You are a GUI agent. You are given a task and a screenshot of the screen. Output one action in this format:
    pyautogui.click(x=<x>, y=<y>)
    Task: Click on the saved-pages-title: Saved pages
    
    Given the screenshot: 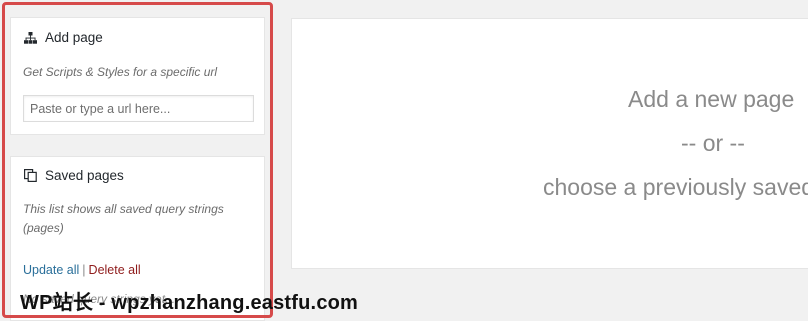 What is the action you would take?
    pyautogui.click(x=84, y=175)
    